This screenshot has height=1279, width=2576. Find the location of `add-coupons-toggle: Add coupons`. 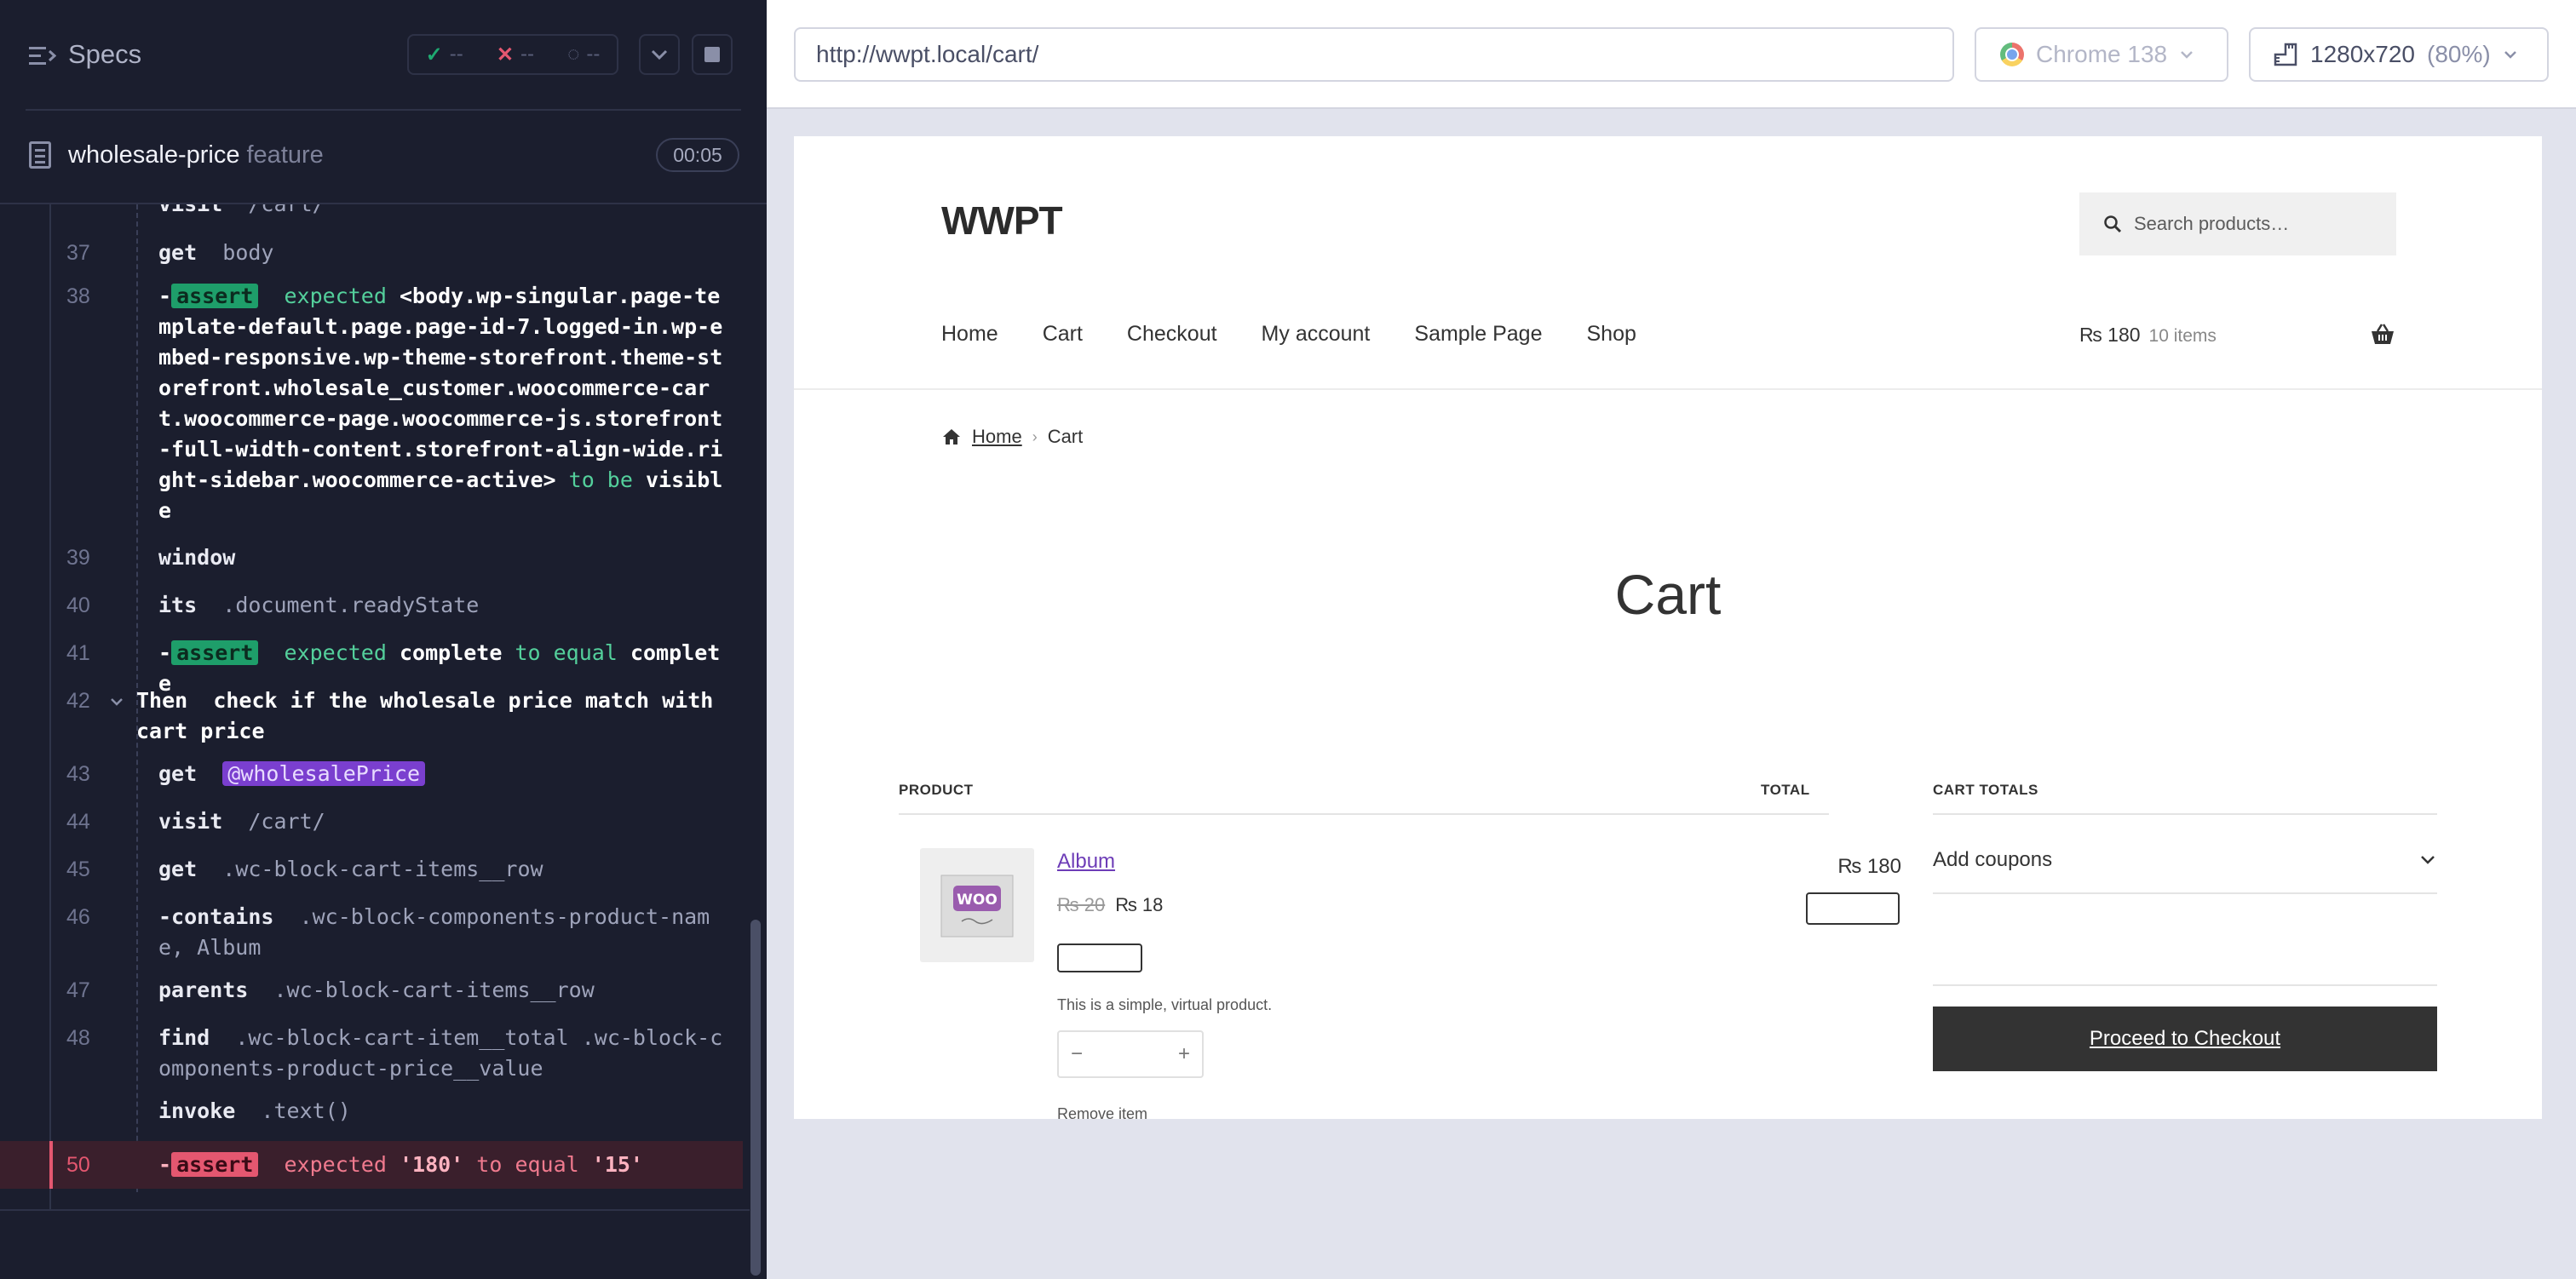

add-coupons-toggle: Add coupons is located at coordinates (2185, 860).